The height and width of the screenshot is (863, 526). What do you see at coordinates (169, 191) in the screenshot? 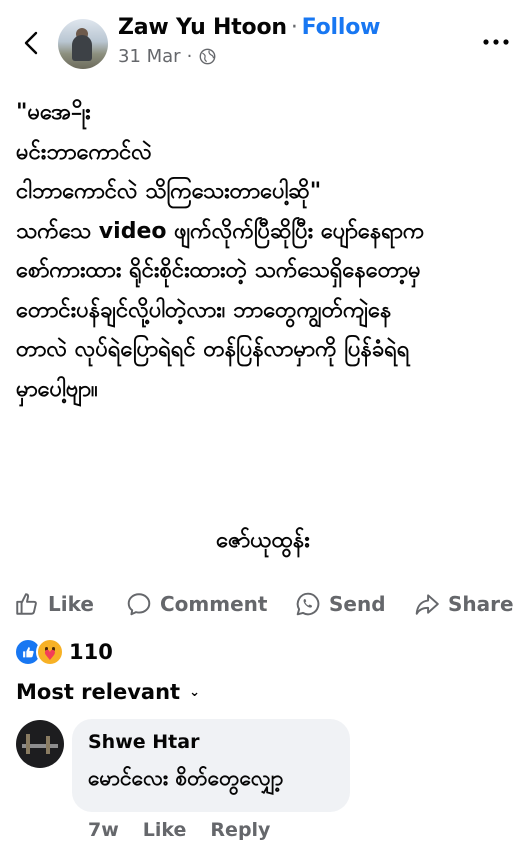
I see `post-line: ငါဘာကောင်လဲ သိကြသေးတာပေါ့ဆို"` at bounding box center [169, 191].